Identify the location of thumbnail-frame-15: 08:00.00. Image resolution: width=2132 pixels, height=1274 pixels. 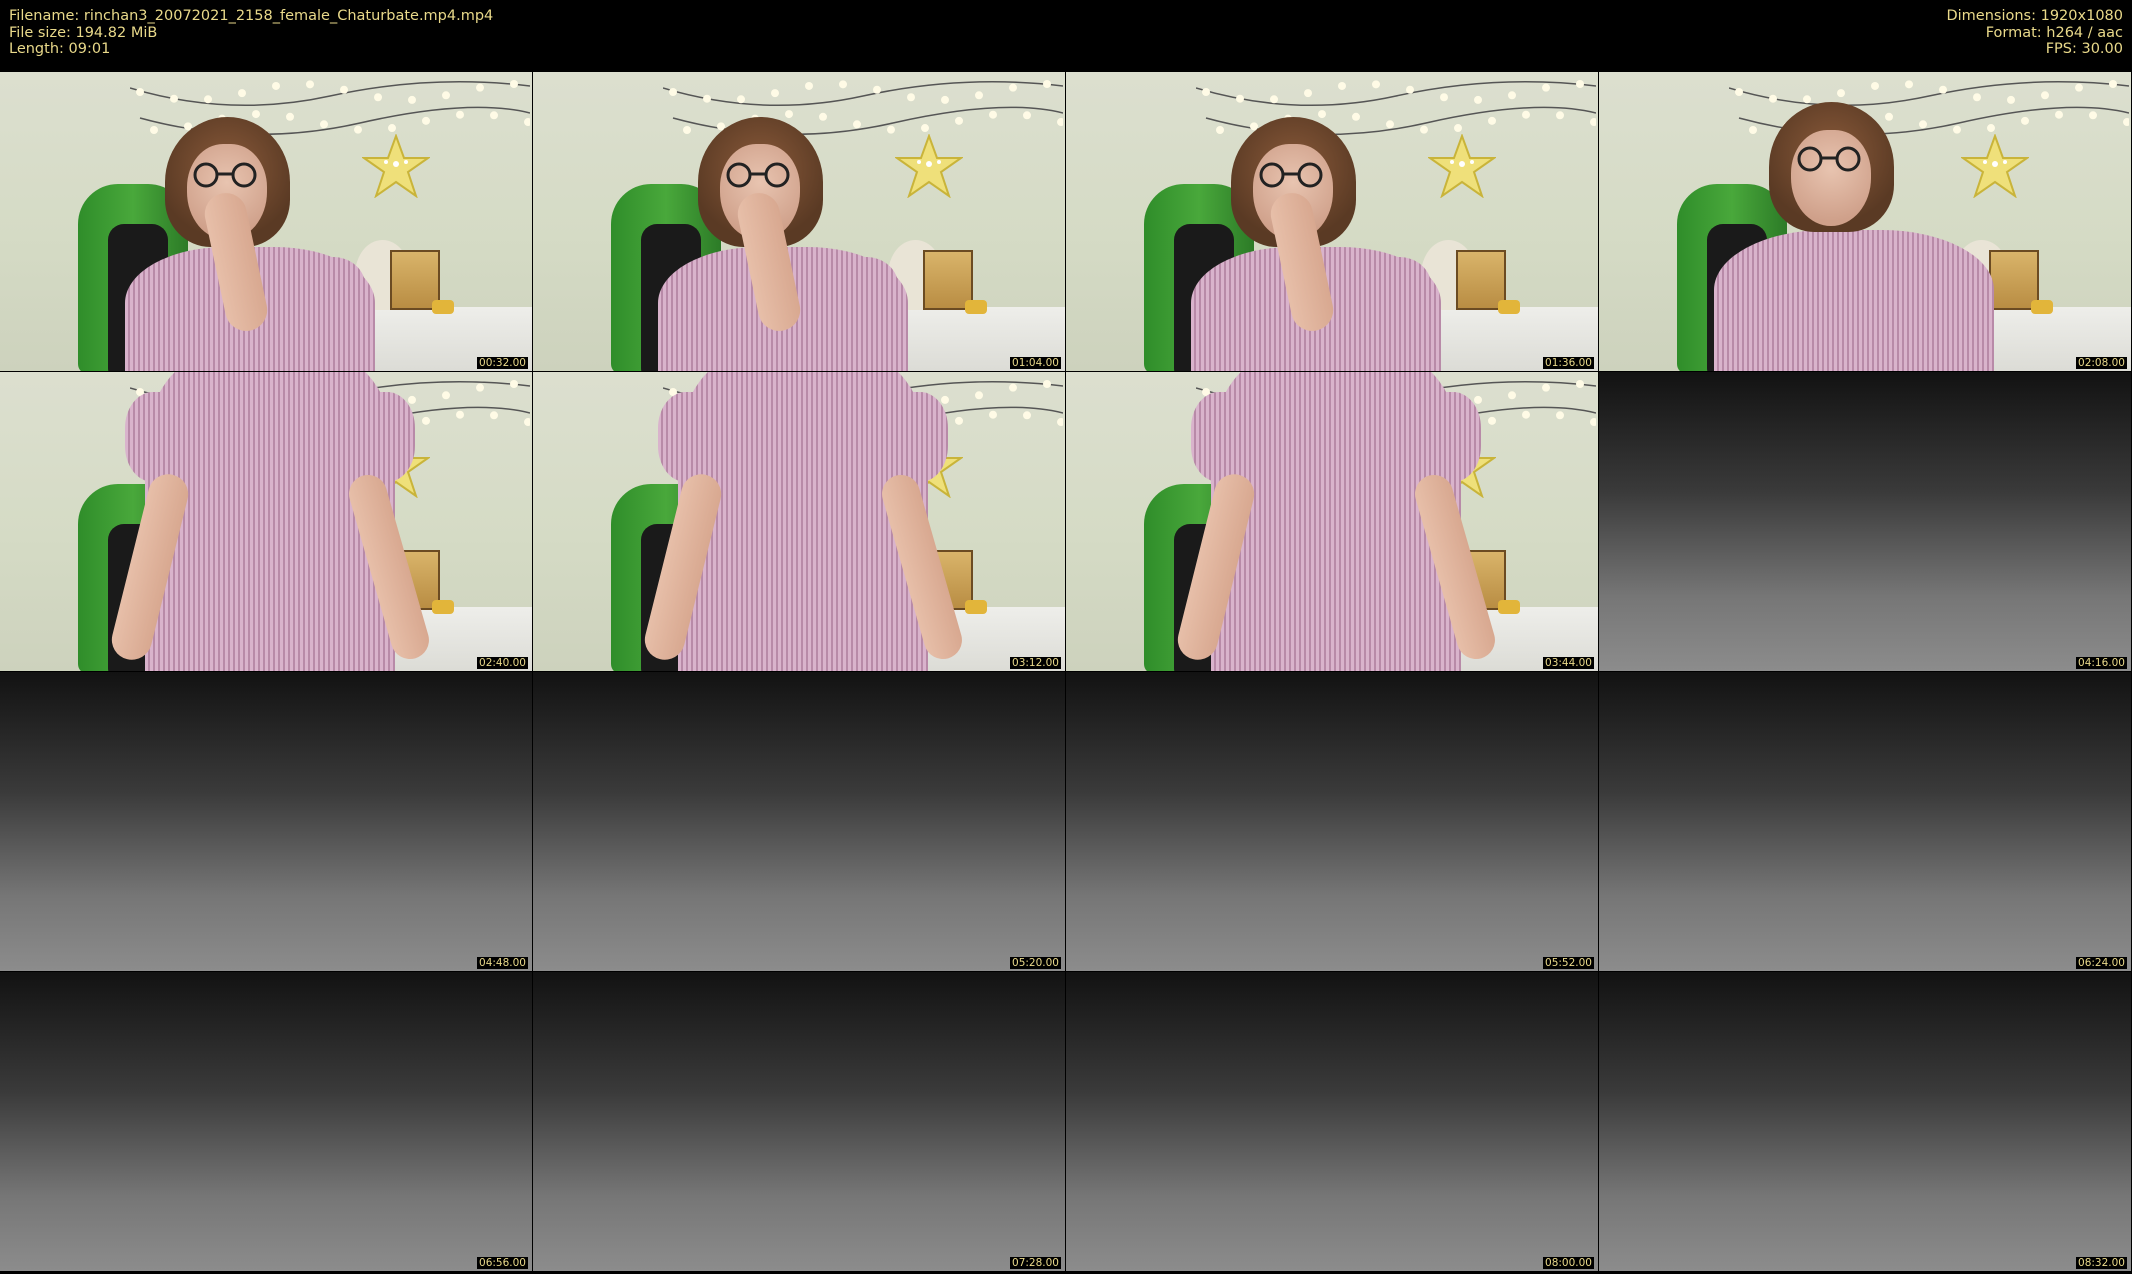
(1332, 1121).